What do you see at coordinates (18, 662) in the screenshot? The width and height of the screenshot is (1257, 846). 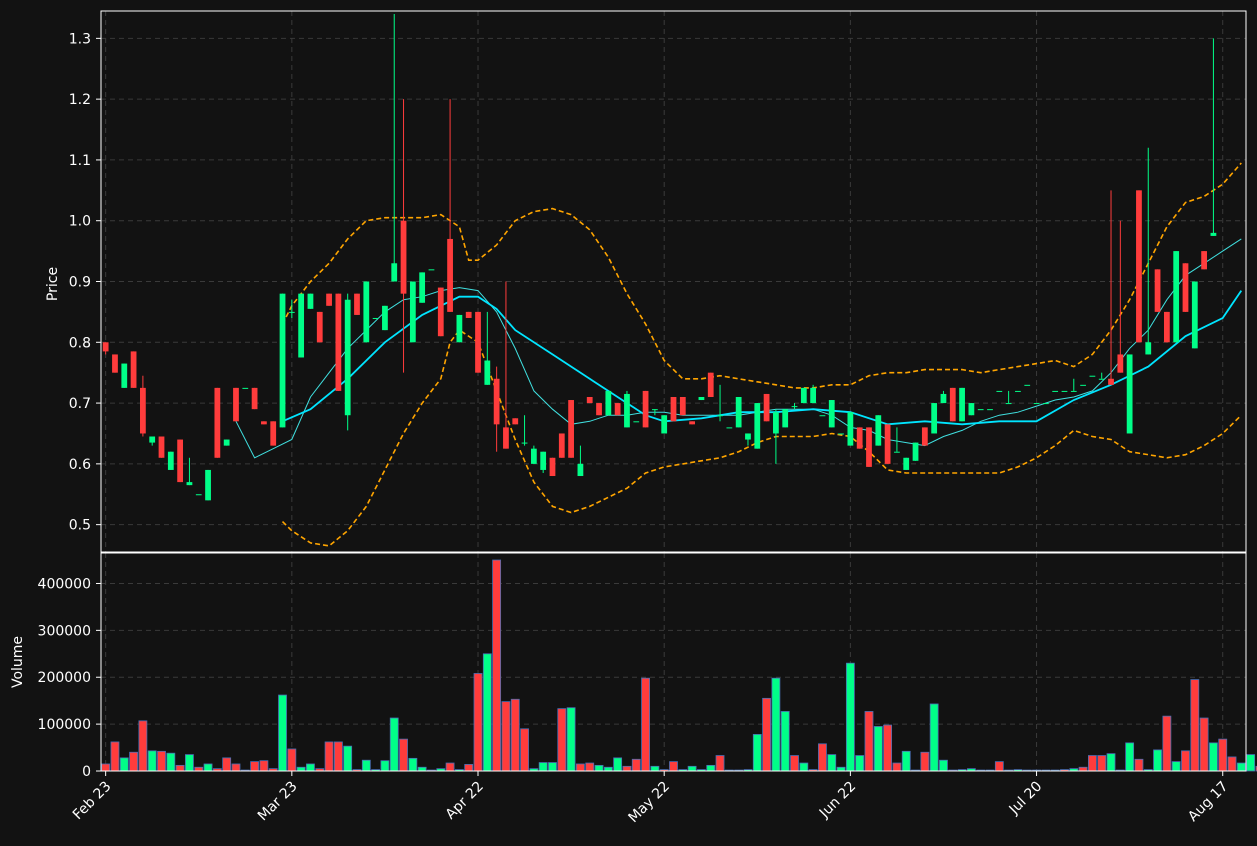 I see `volume-axis-label: Volume` at bounding box center [18, 662].